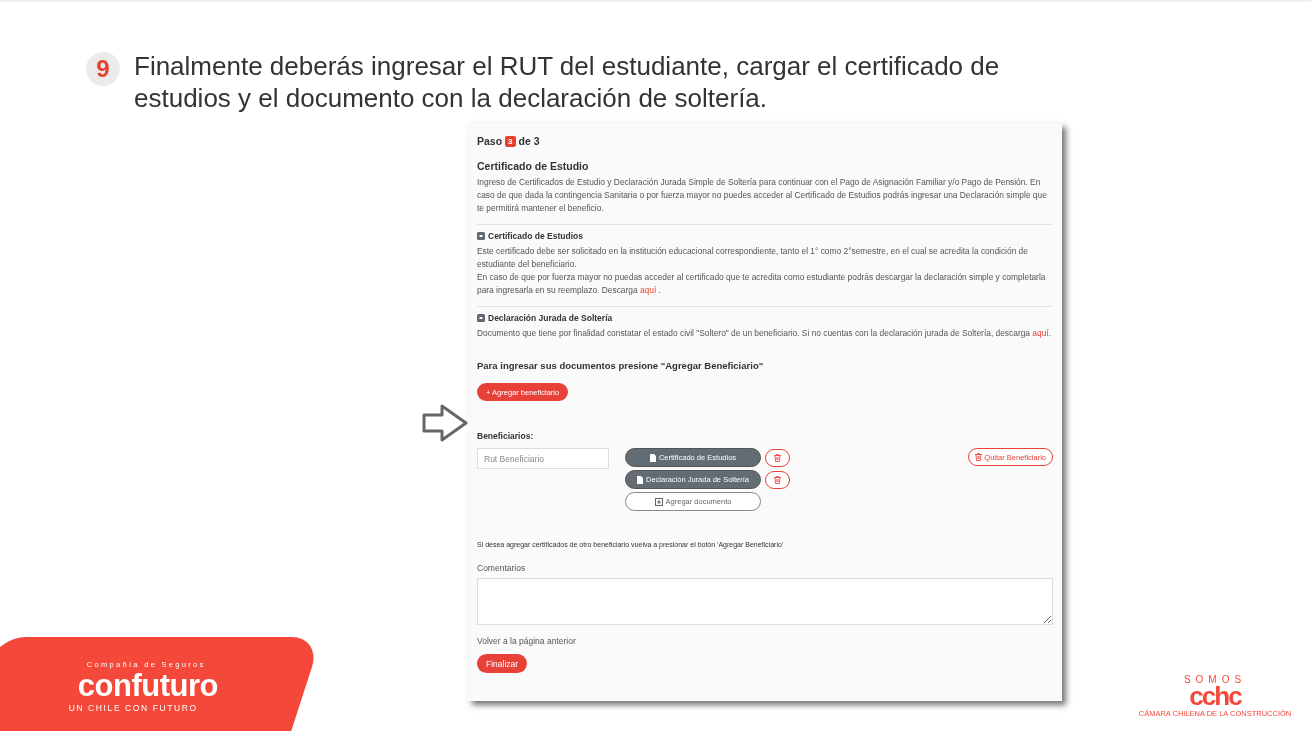  Describe the element at coordinates (535, 236) in the screenshot. I see `section-title: Certificado de Estudios` at that location.